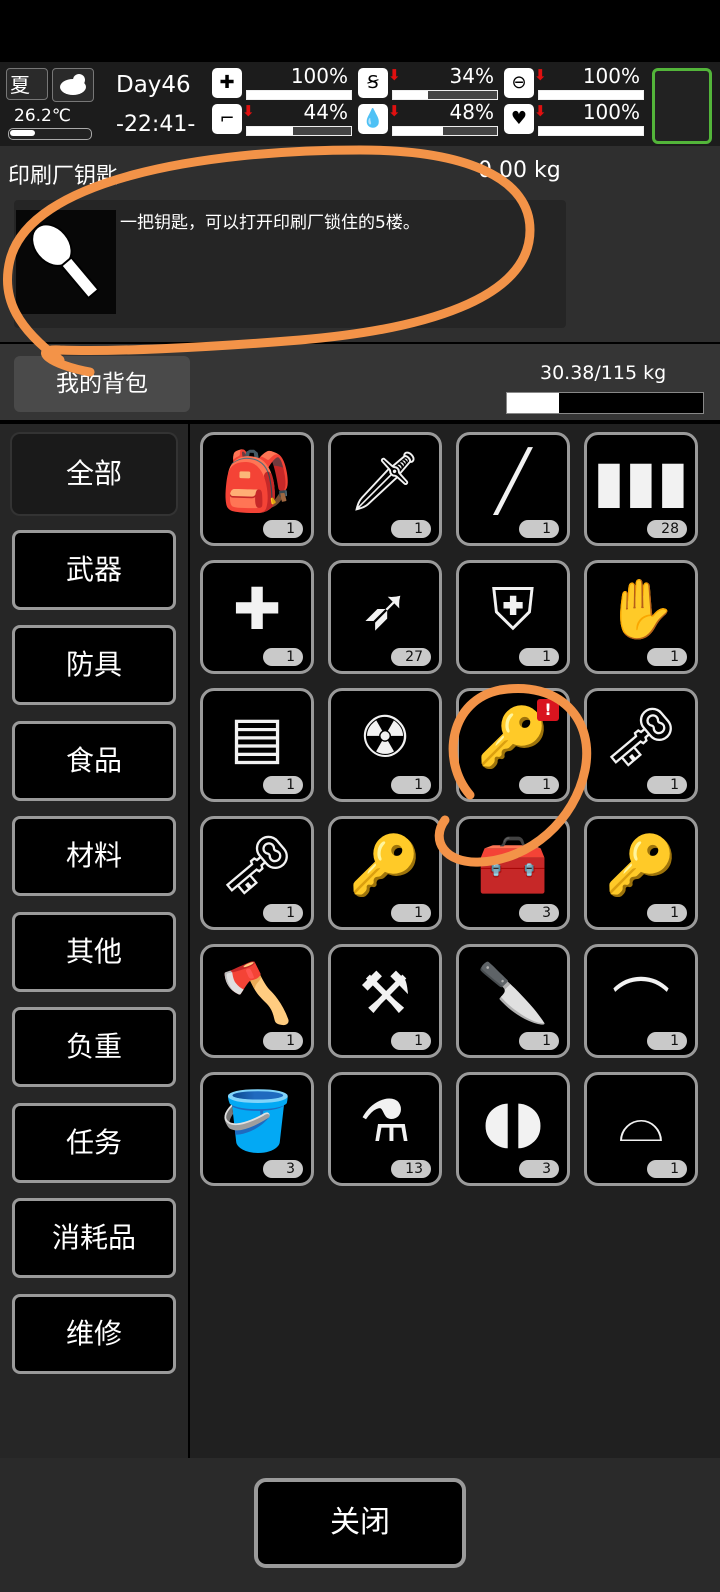 The width and height of the screenshot is (720, 1592). I want to click on inventory-slot: ✚ 1, so click(257, 617).